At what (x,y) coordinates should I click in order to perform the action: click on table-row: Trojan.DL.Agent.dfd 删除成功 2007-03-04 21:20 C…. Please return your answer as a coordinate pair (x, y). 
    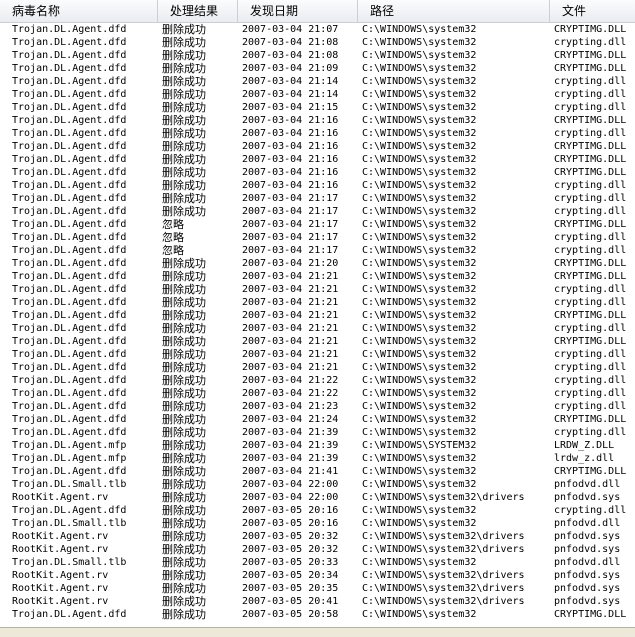
    Looking at the image, I should click on (317, 263).